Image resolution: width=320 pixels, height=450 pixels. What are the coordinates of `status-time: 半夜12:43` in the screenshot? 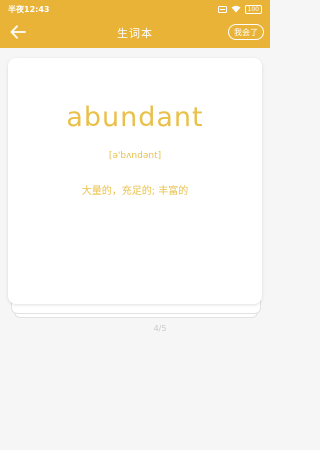 It's located at (29, 9).